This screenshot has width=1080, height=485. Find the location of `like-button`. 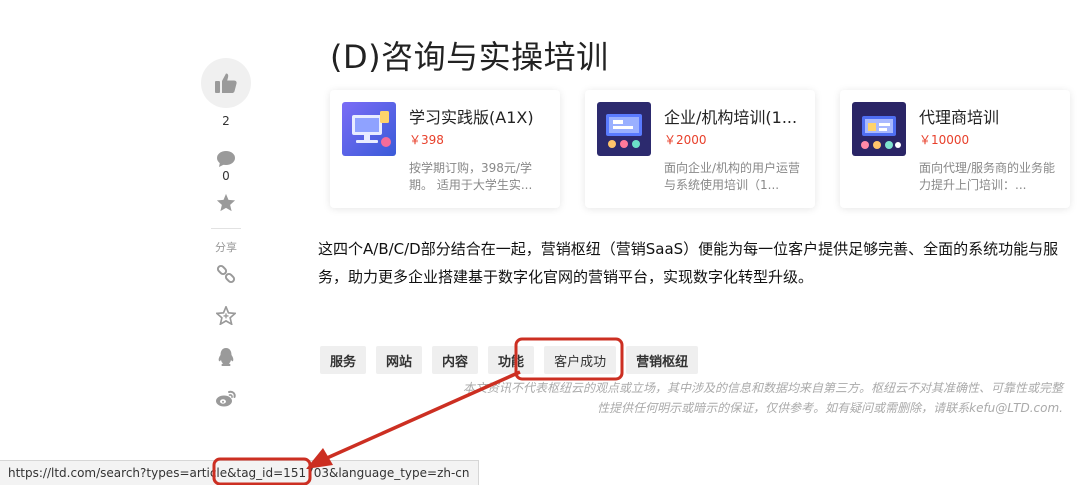

like-button is located at coordinates (226, 83).